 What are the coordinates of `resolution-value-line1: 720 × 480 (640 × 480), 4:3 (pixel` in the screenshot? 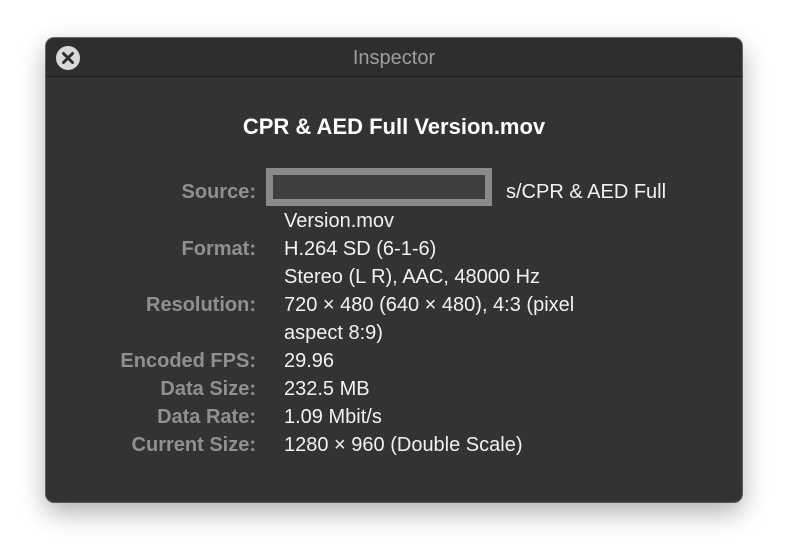 It's located at (429, 305).